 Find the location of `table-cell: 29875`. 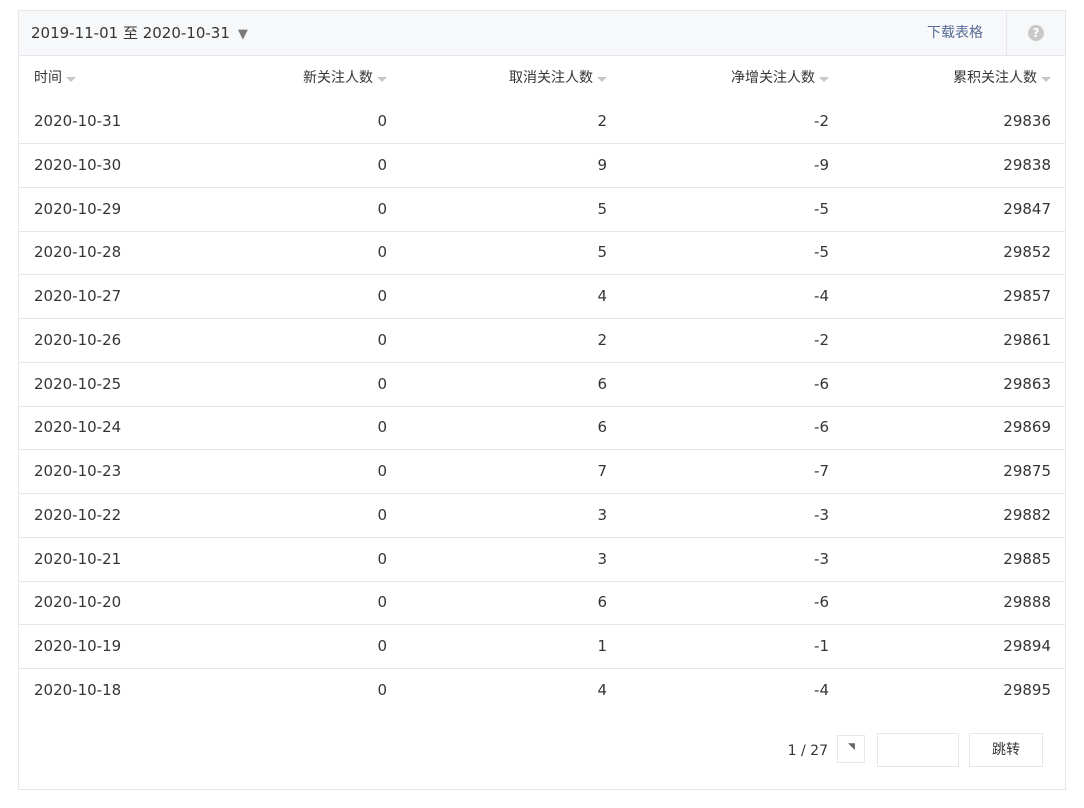

table-cell: 29875 is located at coordinates (1027, 471).